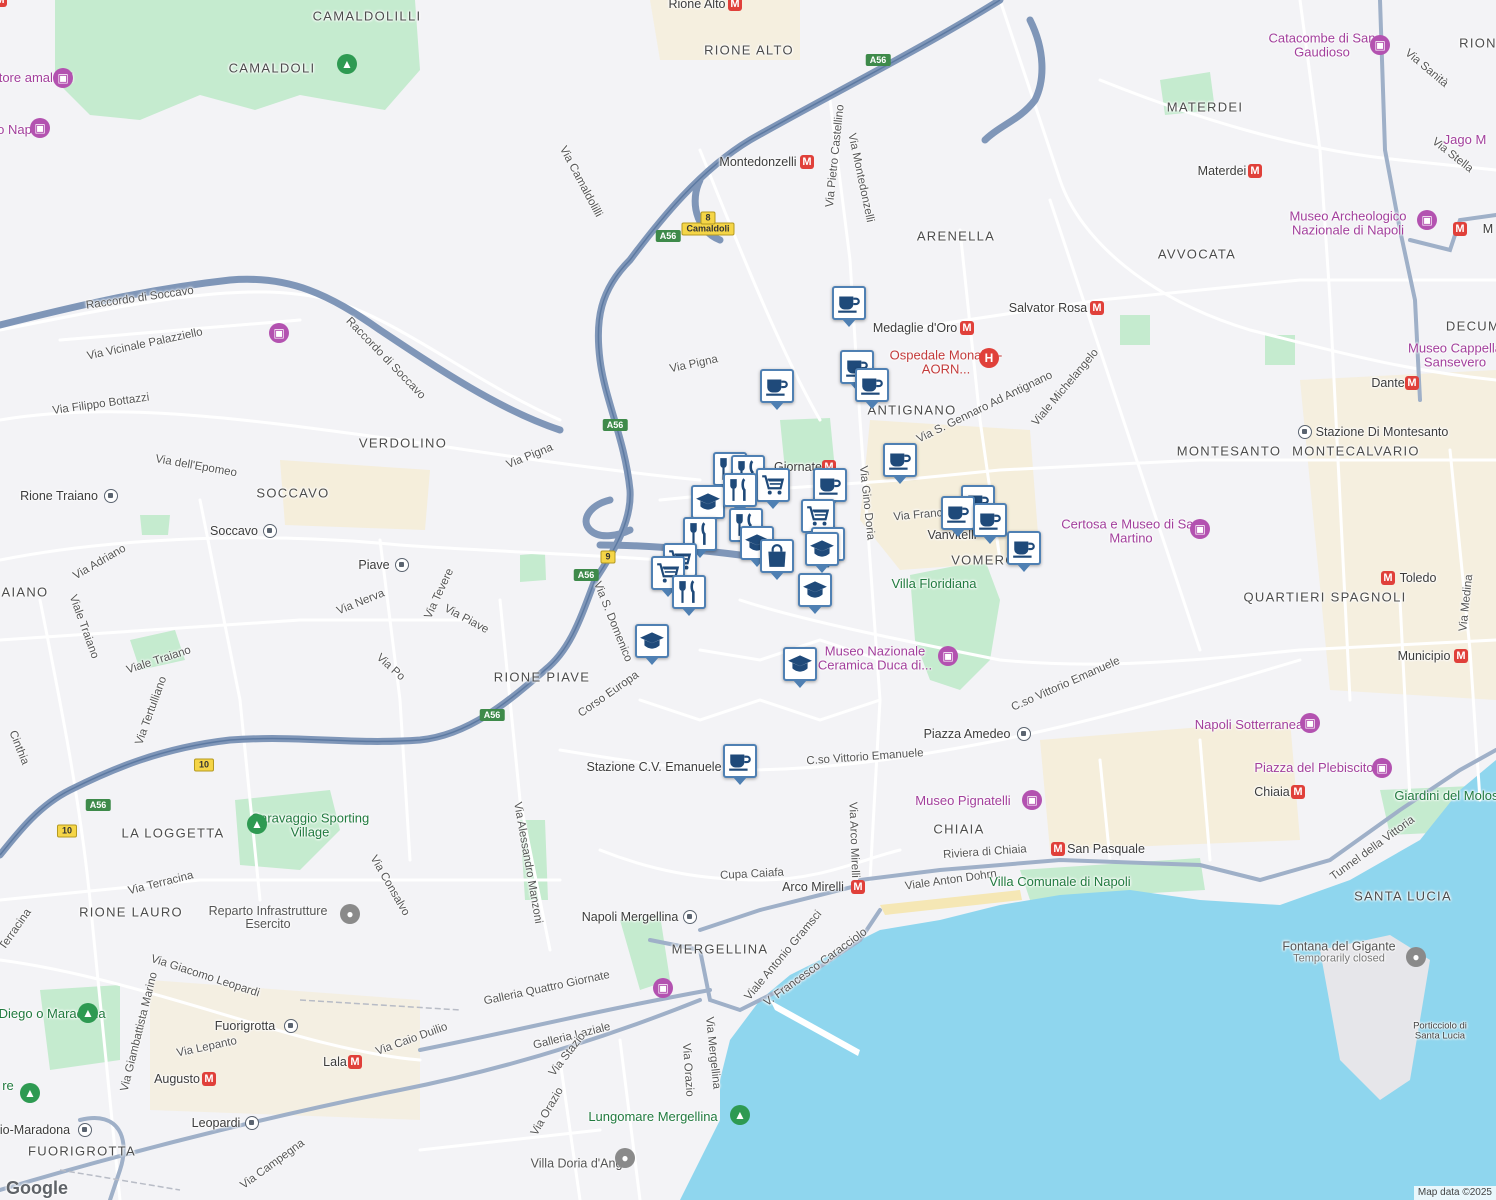  I want to click on road-shield-exit-10-1: 10, so click(204, 765).